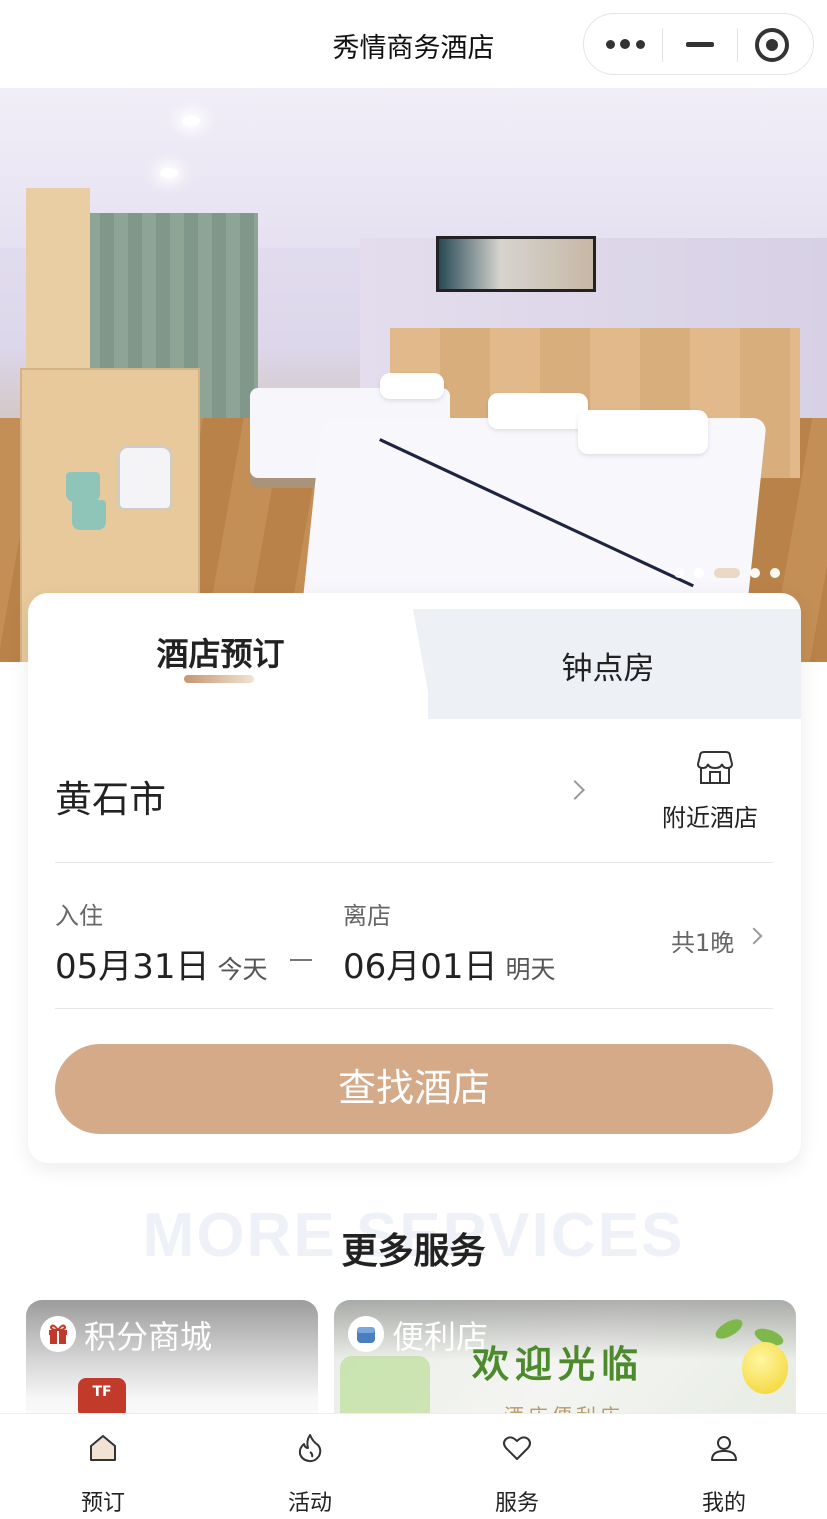  I want to click on welcome-banner-text: 欢迎光临, so click(558, 1364).